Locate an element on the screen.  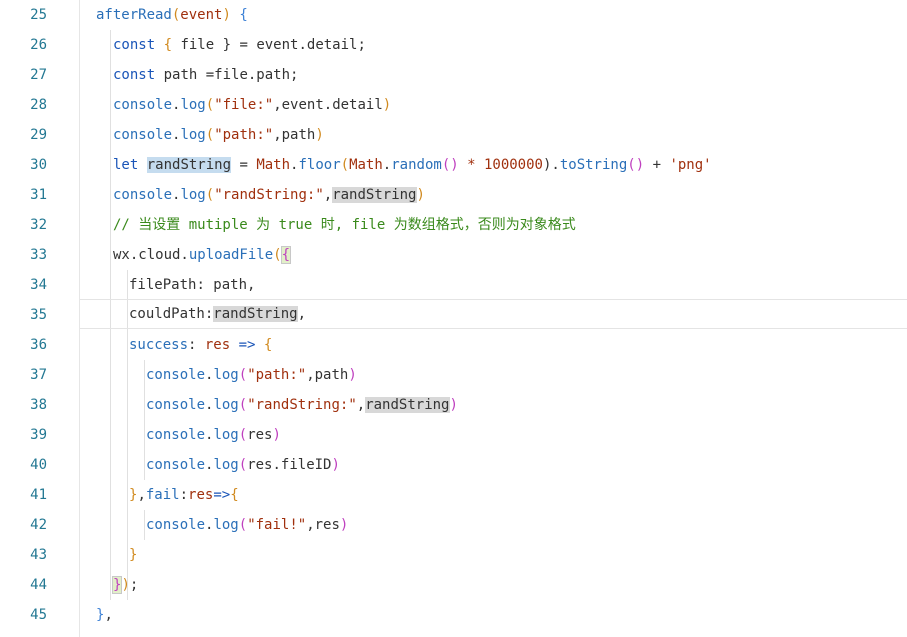
matched-bracket: { is located at coordinates (286, 255).